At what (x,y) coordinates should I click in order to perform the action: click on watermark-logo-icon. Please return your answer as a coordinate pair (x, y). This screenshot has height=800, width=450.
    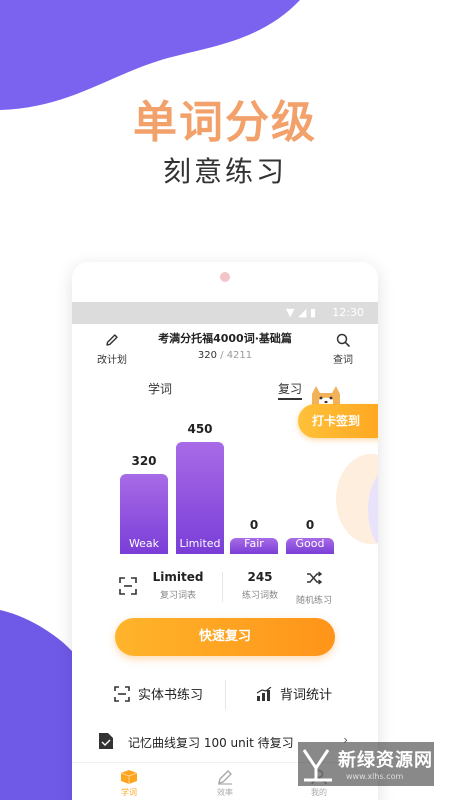
    Looking at the image, I should click on (317, 765).